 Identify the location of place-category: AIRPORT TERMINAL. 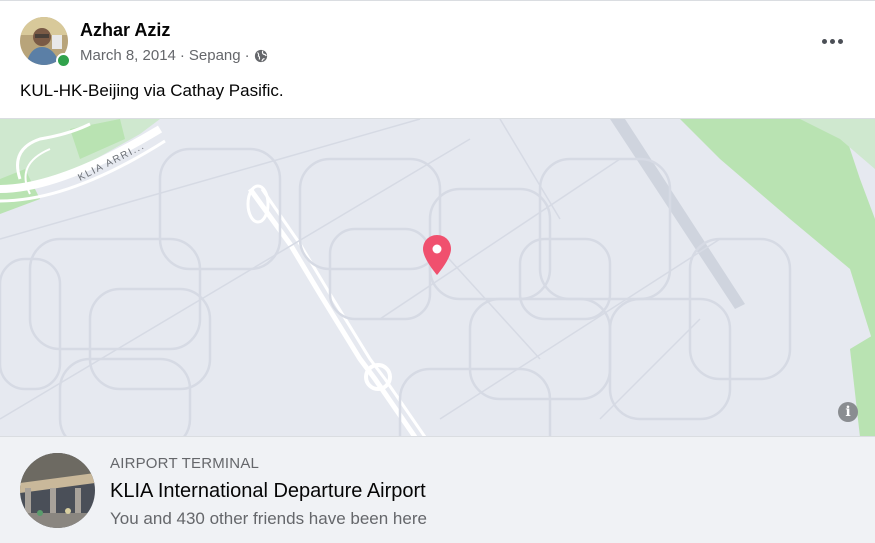
(185, 463).